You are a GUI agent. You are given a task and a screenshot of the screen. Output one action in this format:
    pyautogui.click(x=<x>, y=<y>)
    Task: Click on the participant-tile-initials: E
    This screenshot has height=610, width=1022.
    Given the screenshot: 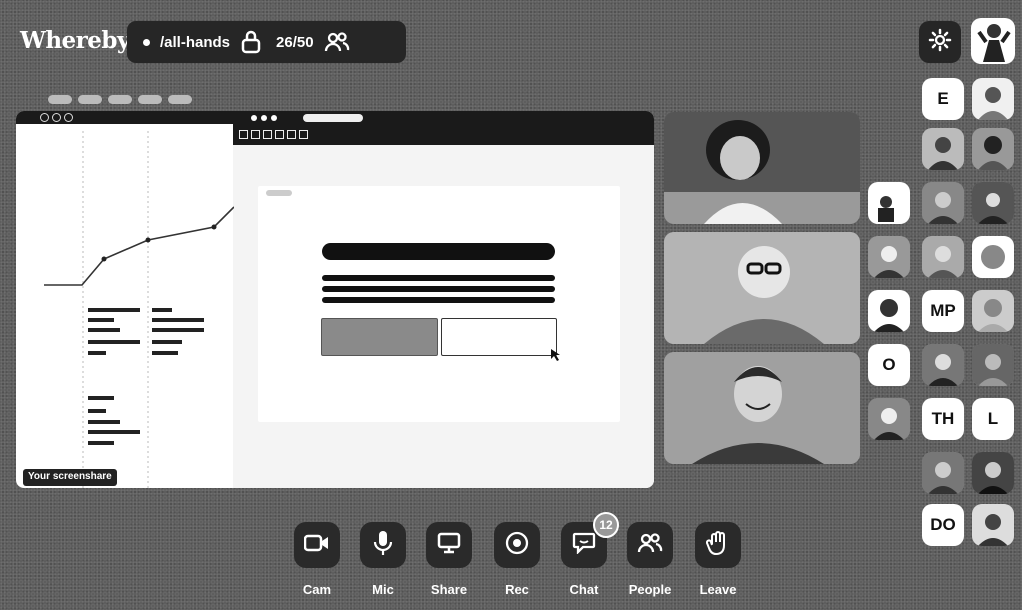 What is the action you would take?
    pyautogui.click(x=943, y=99)
    